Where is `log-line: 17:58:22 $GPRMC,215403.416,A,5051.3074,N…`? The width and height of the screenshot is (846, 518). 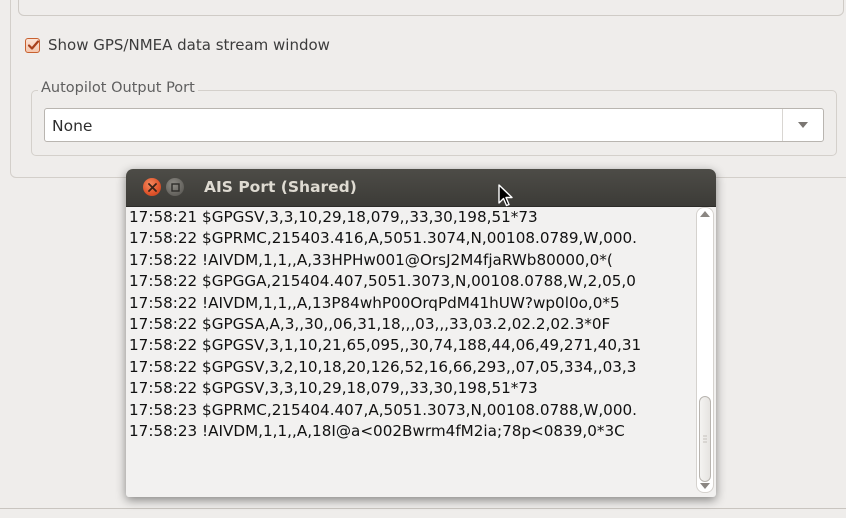
log-line: 17:58:22 $GPRMC,215403.416,A,5051.3074,N… is located at coordinates (383, 238).